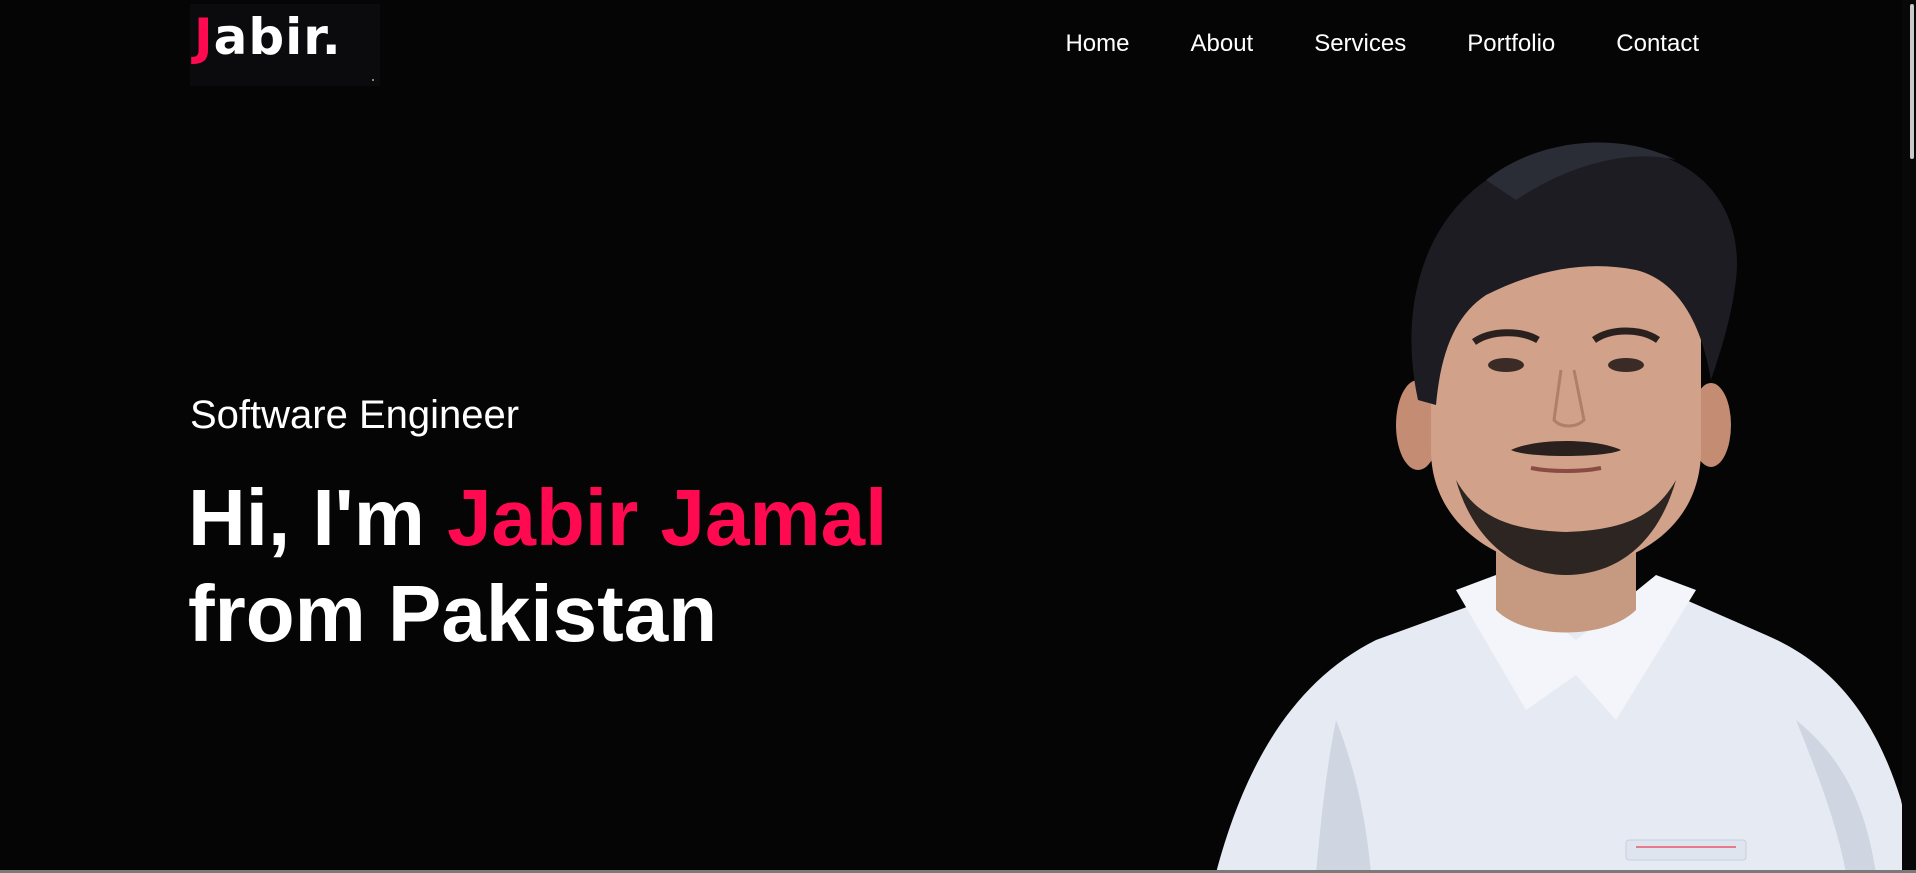 The width and height of the screenshot is (1916, 873). I want to click on nav-link-contact: Contact, so click(1657, 44).